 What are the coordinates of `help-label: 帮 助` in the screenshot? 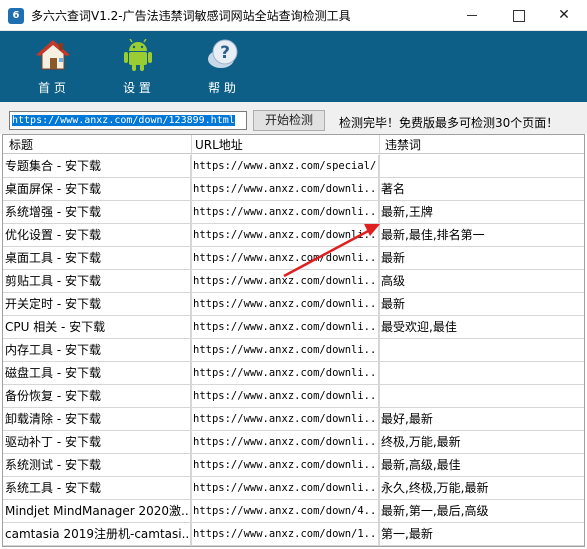 It's located at (222, 88).